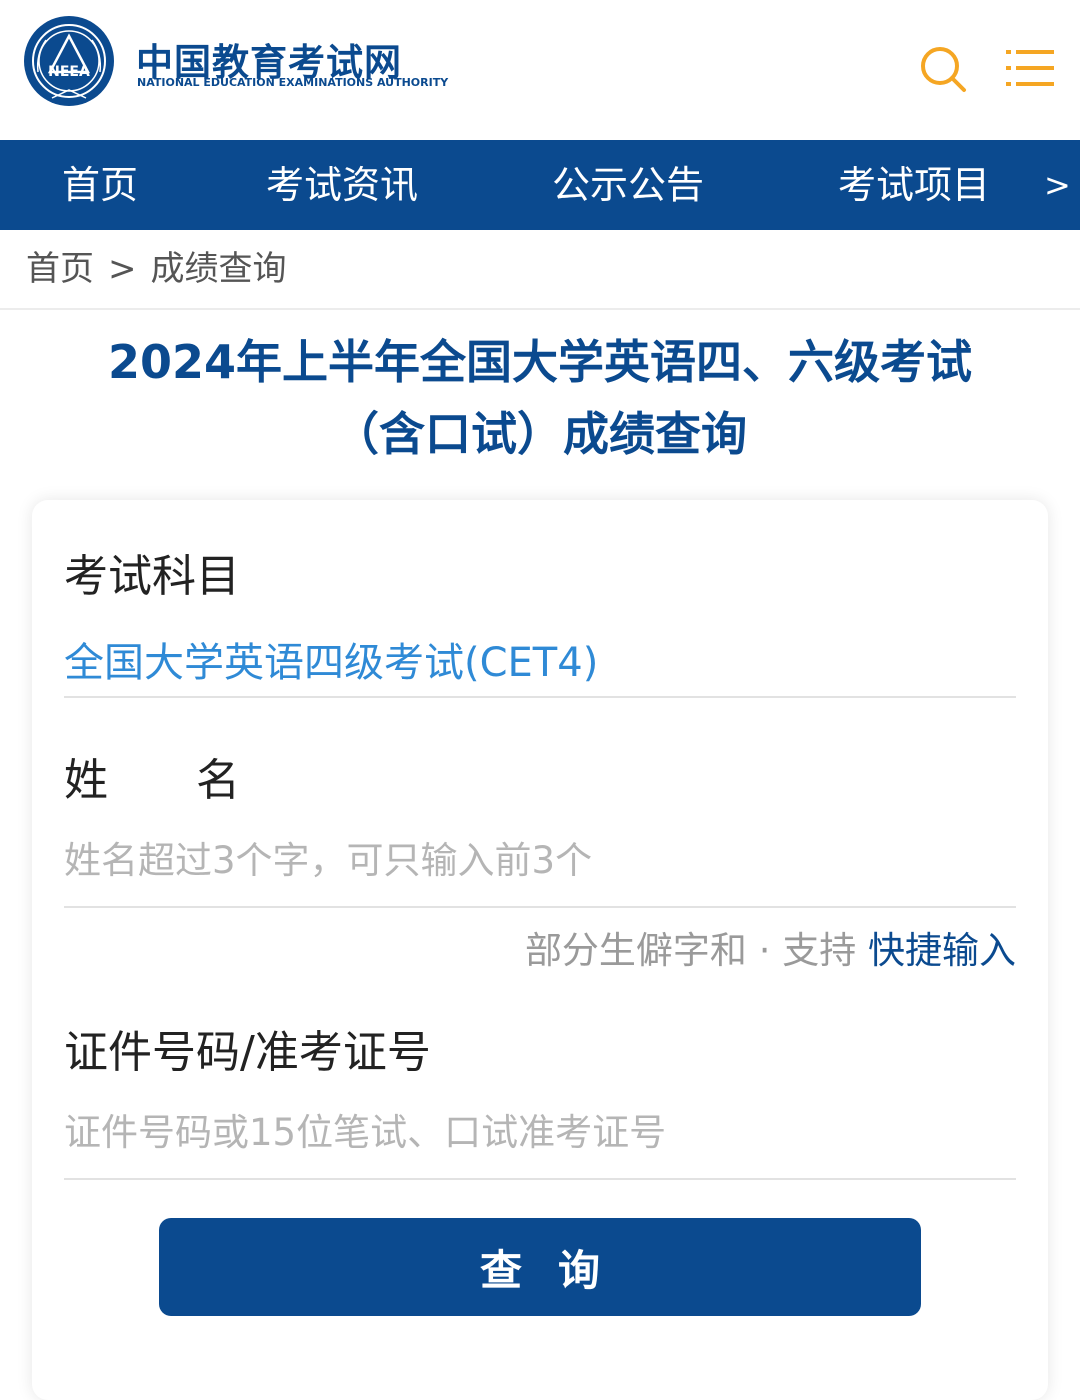 This screenshot has width=1080, height=1400. I want to click on query-button: 查询, so click(540, 1267).